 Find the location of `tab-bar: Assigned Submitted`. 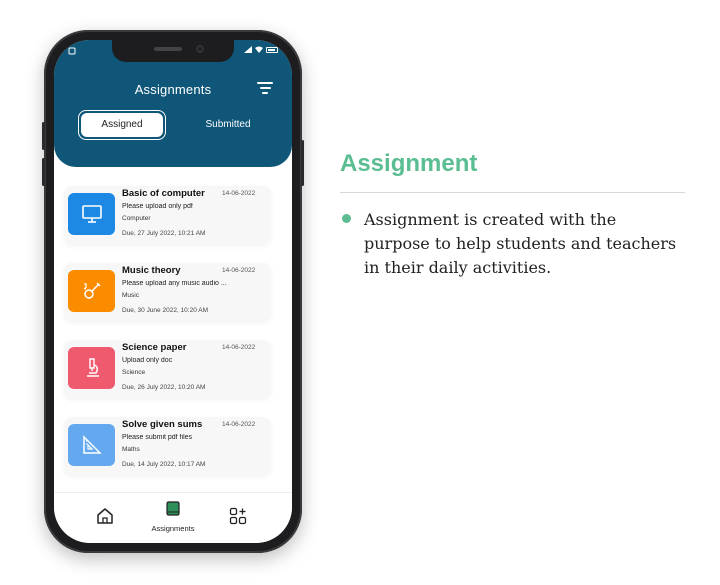

tab-bar: Assigned Submitted is located at coordinates (173, 125).